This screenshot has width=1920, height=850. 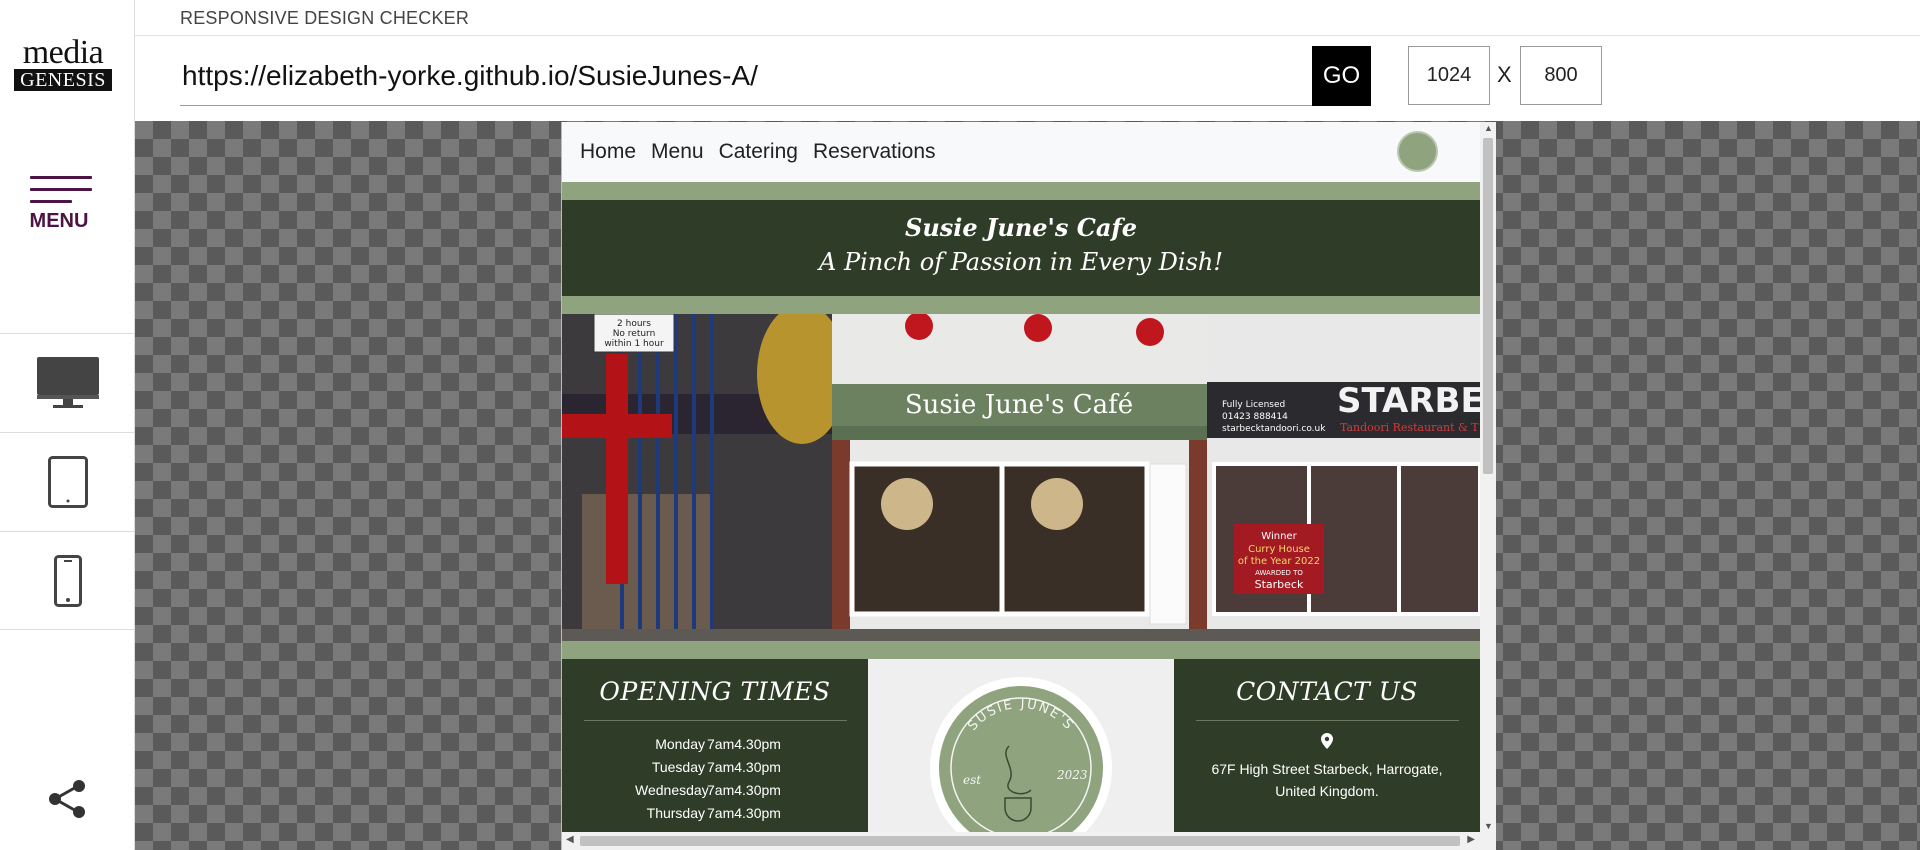 What do you see at coordinates (1021, 764) in the screenshot?
I see `badge-art: SUSIE JUNE'S est 2023` at bounding box center [1021, 764].